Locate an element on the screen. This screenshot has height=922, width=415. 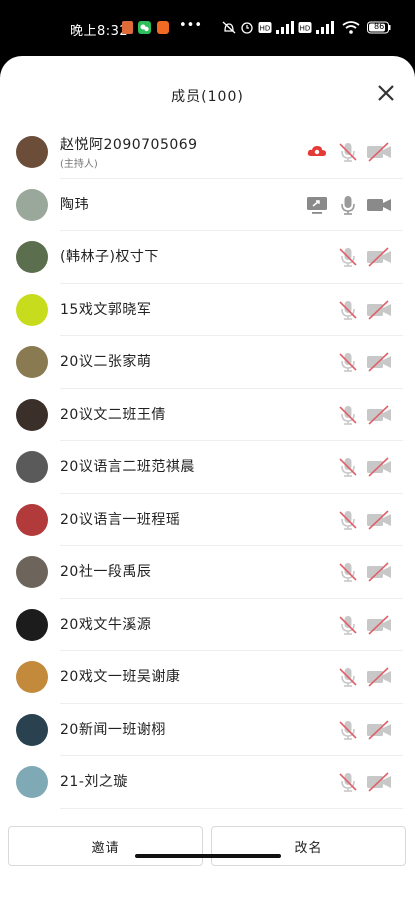
member-name: (韩林子)权寸下 is located at coordinates (109, 257).